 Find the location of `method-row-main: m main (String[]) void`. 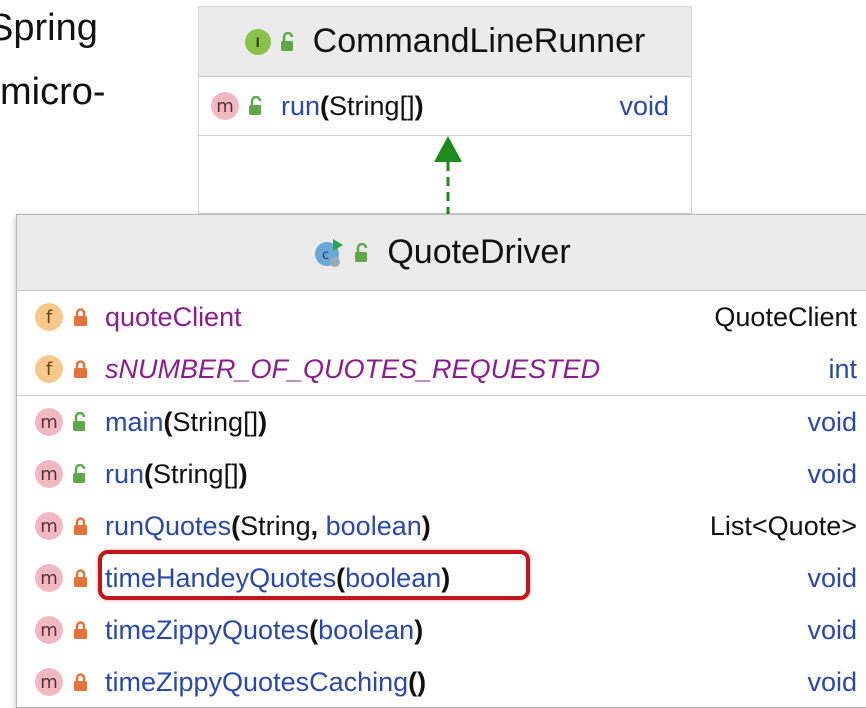

method-row-main: m main (String[]) void is located at coordinates (450, 422).